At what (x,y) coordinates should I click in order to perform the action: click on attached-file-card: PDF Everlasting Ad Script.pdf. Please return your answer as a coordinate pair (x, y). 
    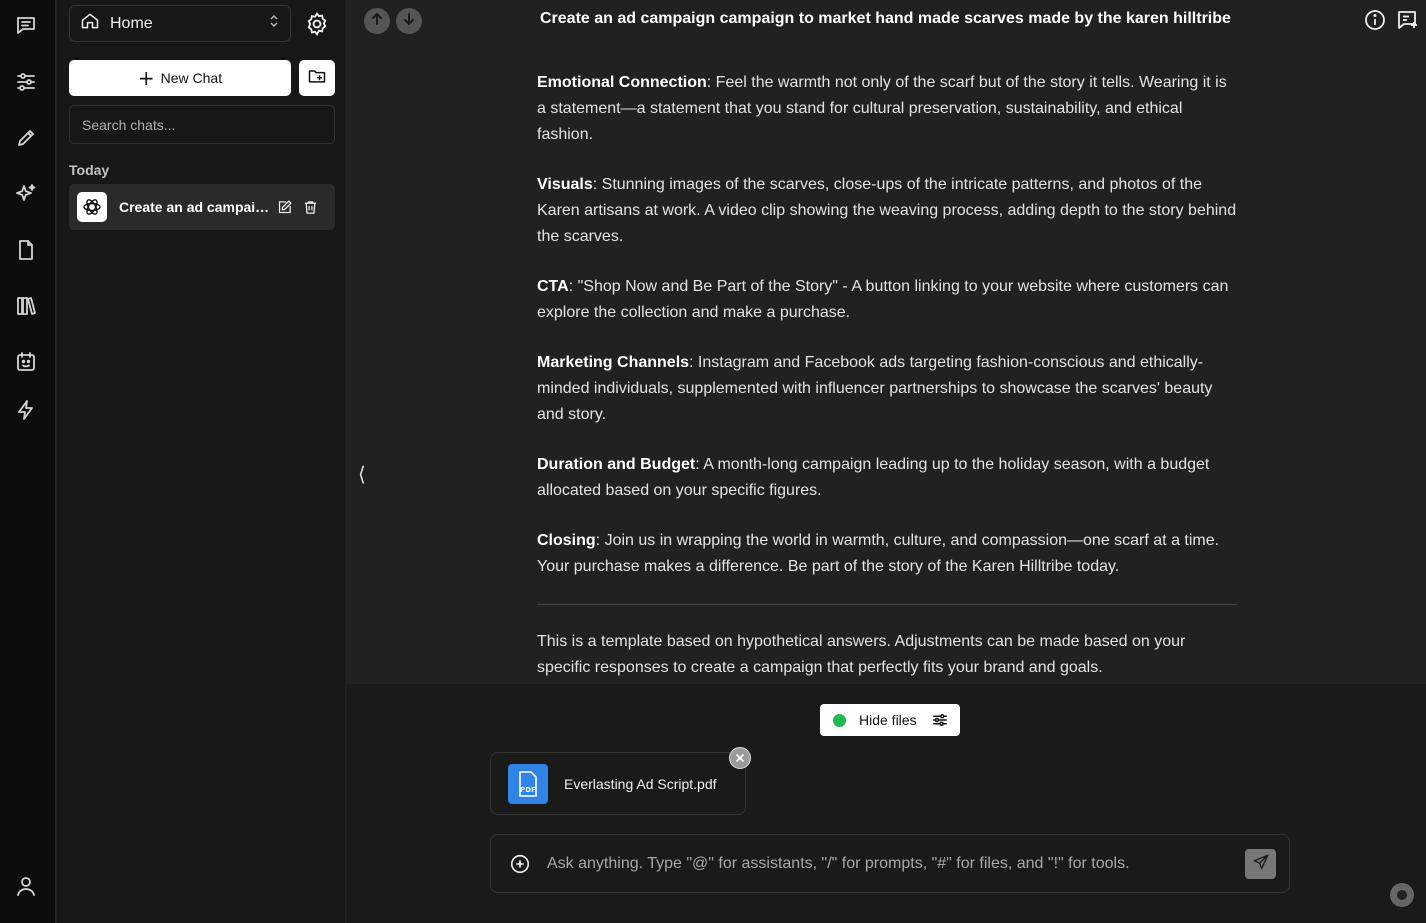
    Looking at the image, I should click on (618, 783).